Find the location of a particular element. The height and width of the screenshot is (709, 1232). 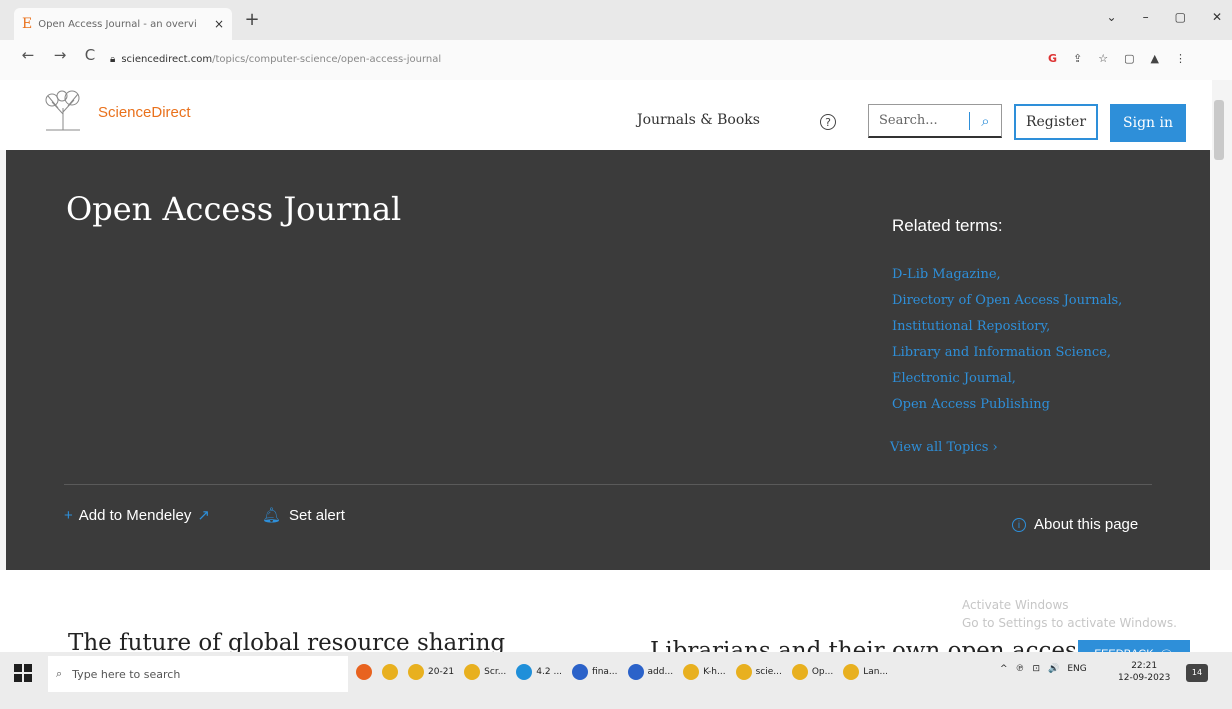

related-term-link: Institutional Repository, is located at coordinates (1007, 327).